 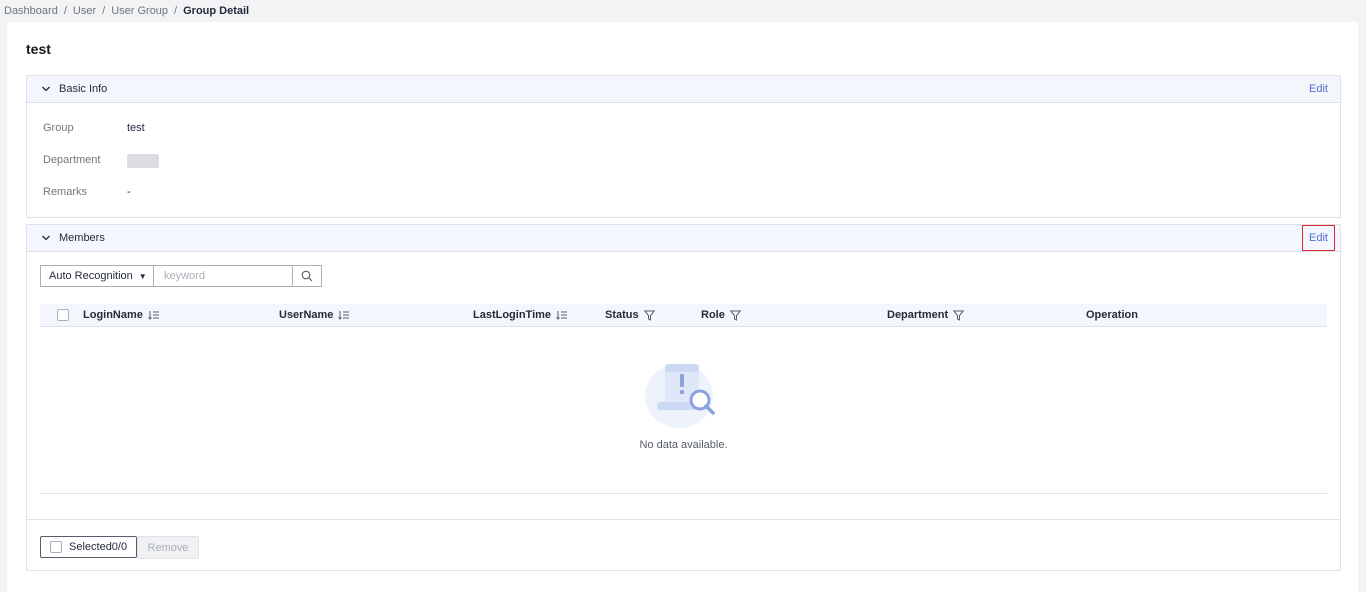 I want to click on column-lastlogintime: LastLoginTime, so click(x=520, y=315).